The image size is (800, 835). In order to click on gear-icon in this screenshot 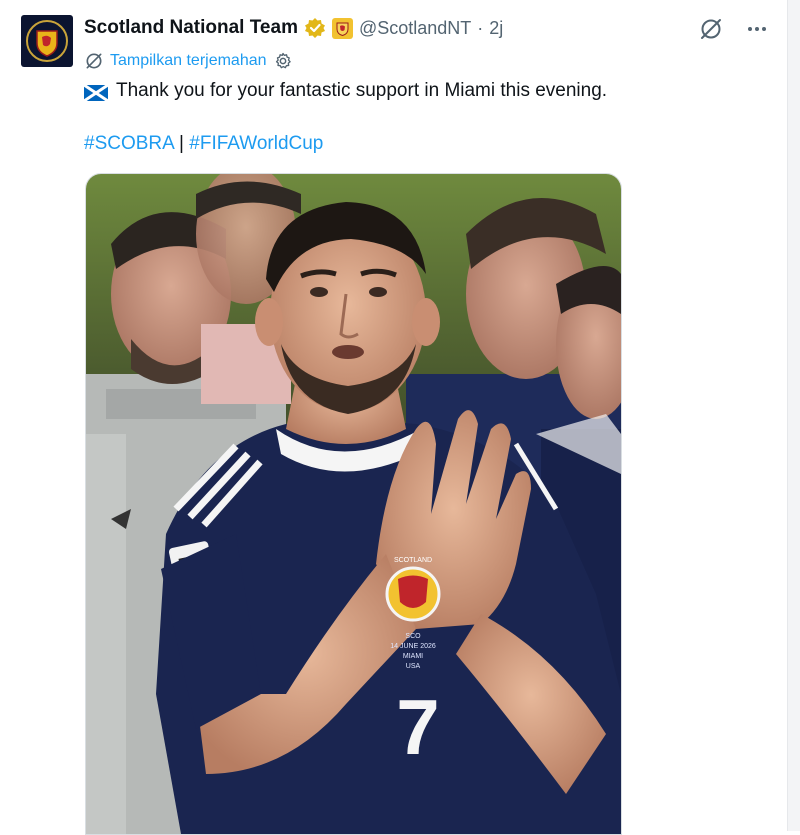, I will do `click(283, 61)`.